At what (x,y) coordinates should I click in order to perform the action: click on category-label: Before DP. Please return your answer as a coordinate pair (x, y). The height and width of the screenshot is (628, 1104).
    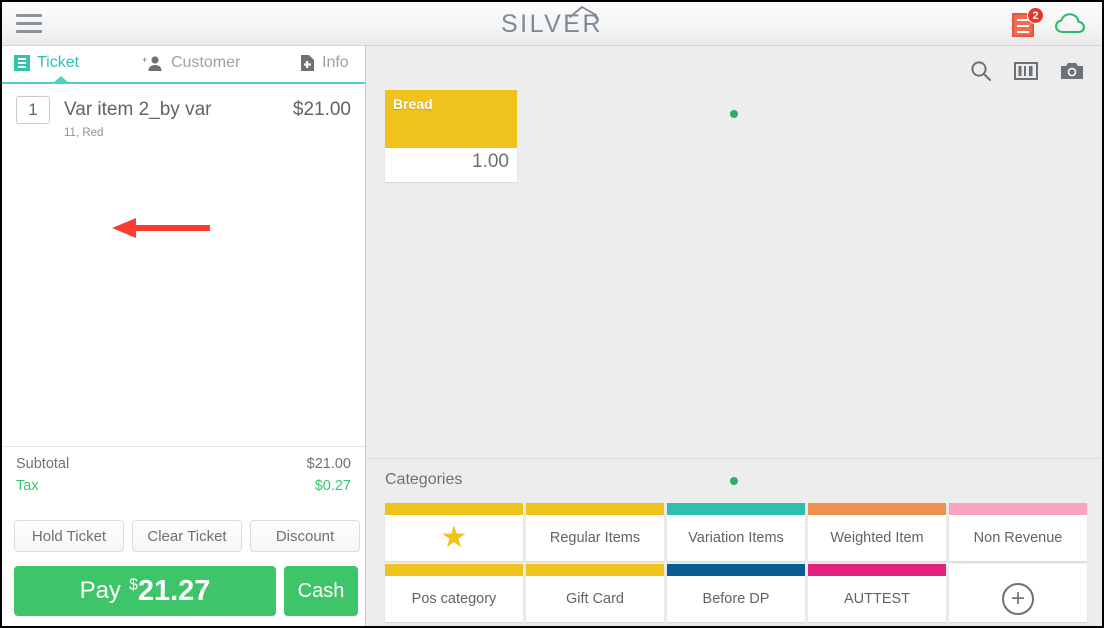
    Looking at the image, I should click on (736, 599).